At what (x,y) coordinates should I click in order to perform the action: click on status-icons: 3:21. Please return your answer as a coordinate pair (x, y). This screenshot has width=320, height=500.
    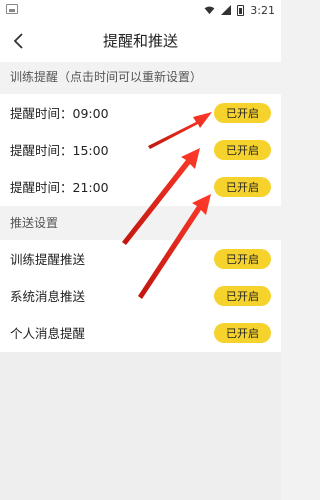
    Looking at the image, I should click on (239, 10).